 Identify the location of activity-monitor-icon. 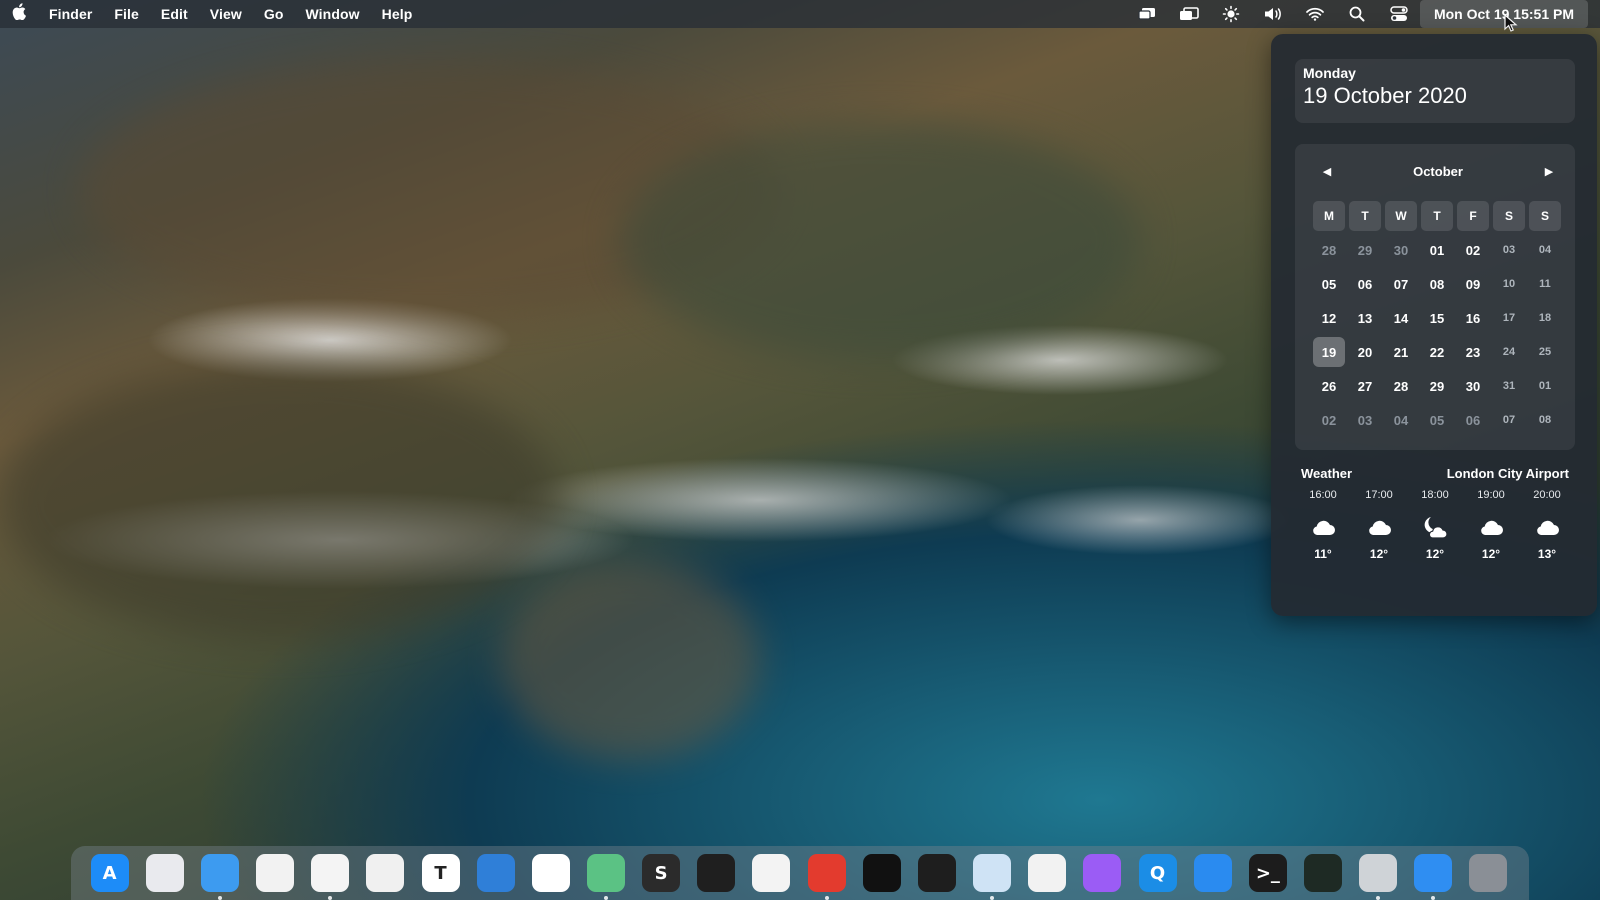
(1323, 873).